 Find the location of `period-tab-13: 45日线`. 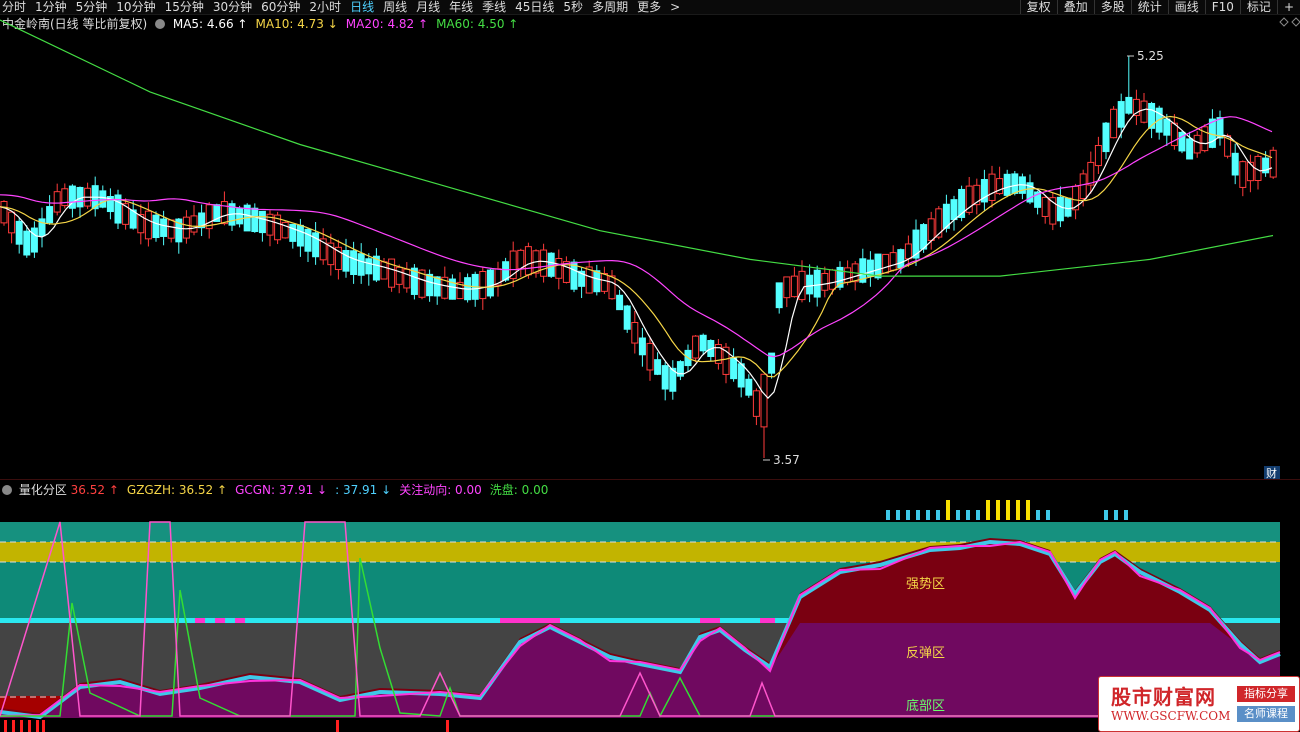

period-tab-13: 45日线 is located at coordinates (534, 7).